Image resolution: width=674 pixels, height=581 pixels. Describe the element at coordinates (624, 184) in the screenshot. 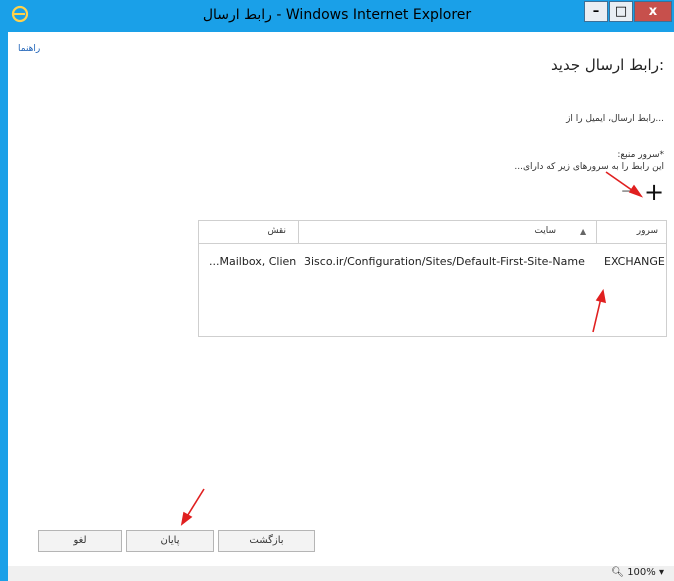

I see `annotation-arrow-add` at that location.